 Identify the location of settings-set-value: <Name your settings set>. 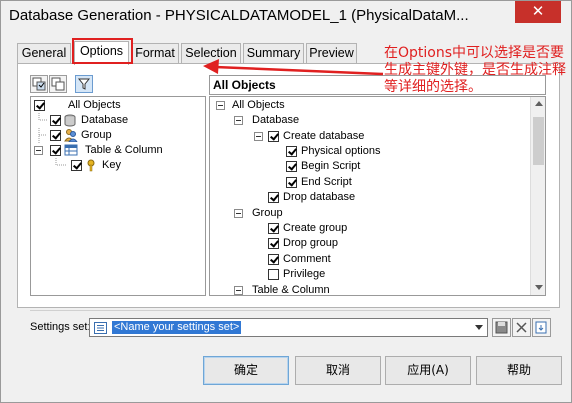
(177, 327).